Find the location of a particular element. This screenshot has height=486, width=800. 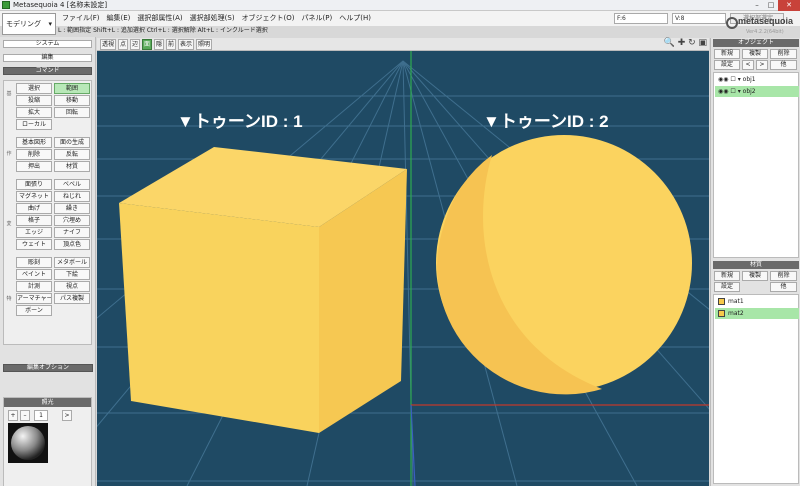

cmd-scale-button: 拡大 is located at coordinates (34, 112).